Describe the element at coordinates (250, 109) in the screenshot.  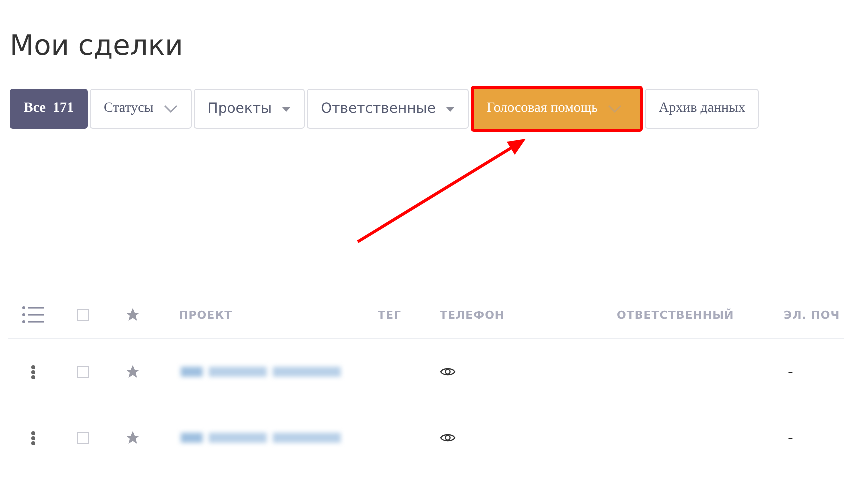
I see `filter-button: Проекты` at that location.